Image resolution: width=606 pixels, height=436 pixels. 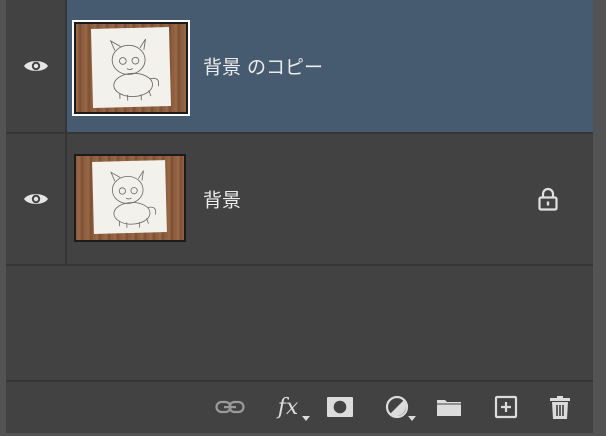 I want to click on thumbnail-frame, so click(x=131, y=68).